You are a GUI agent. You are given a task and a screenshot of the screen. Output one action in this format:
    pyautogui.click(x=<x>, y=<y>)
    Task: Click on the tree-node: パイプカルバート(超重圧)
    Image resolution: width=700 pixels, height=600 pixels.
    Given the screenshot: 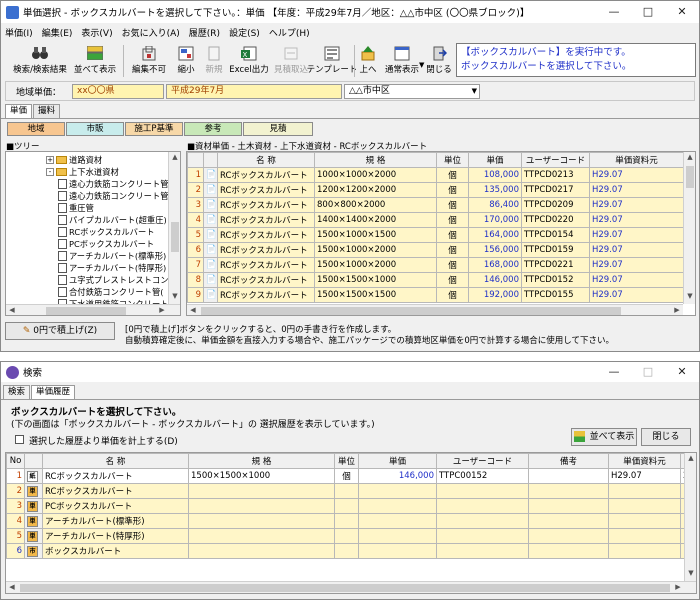 What is the action you would take?
    pyautogui.click(x=112, y=220)
    